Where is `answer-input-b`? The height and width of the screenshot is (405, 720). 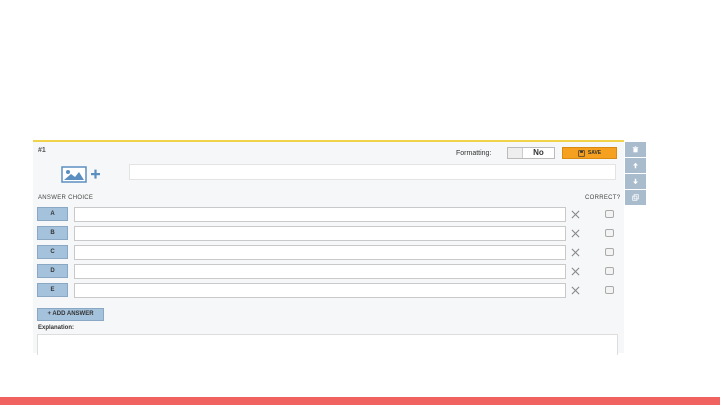
answer-input-b is located at coordinates (320, 233).